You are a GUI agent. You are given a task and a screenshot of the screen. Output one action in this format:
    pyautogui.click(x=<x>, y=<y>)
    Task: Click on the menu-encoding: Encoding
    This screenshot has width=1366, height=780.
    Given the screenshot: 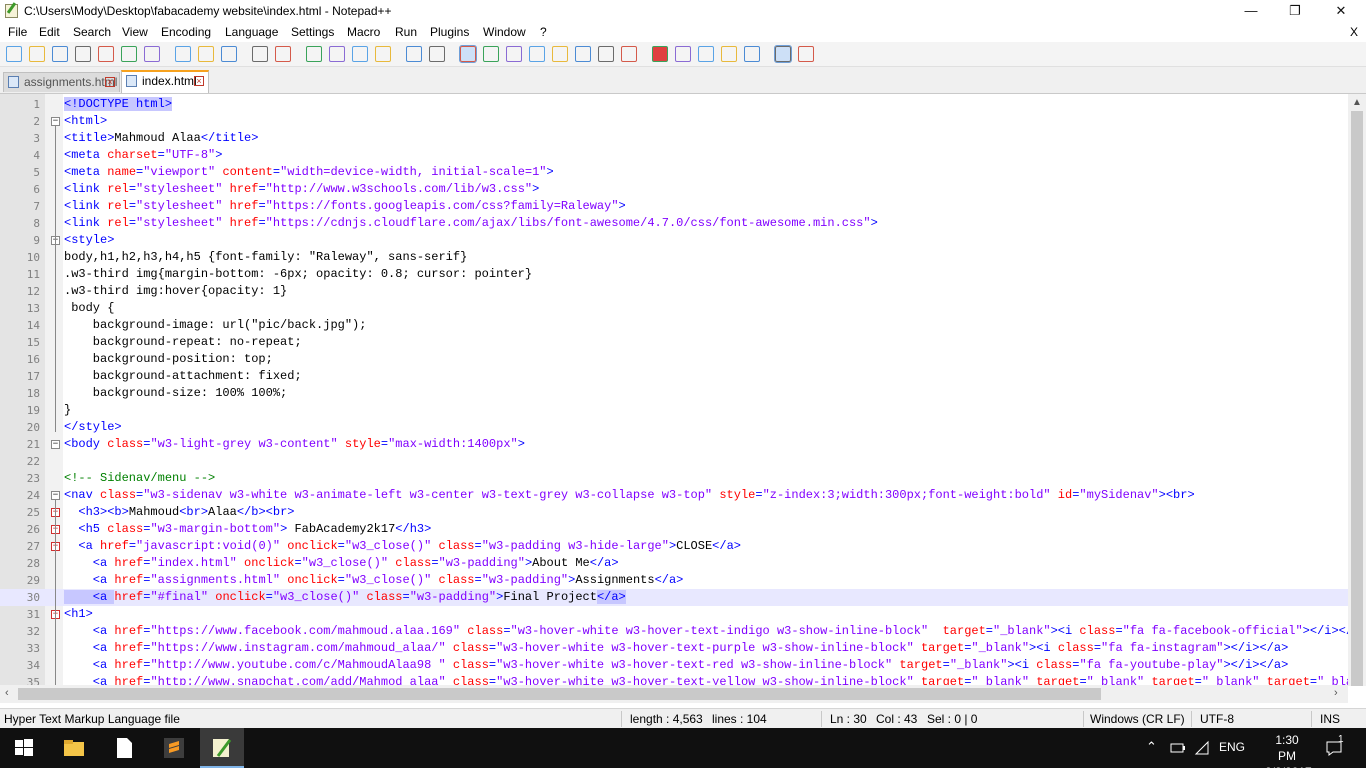 What is the action you would take?
    pyautogui.click(x=186, y=32)
    